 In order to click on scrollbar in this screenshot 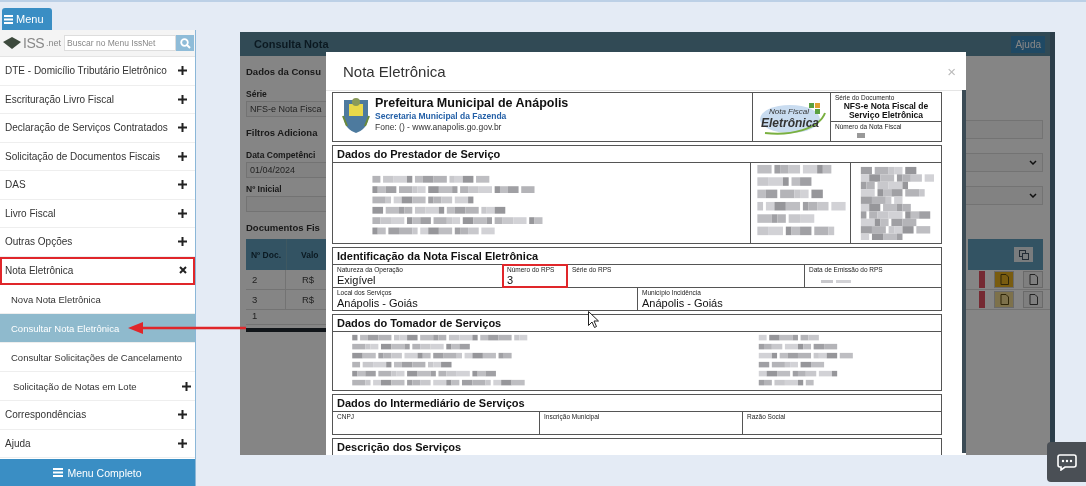, I will do `click(964, 271)`.